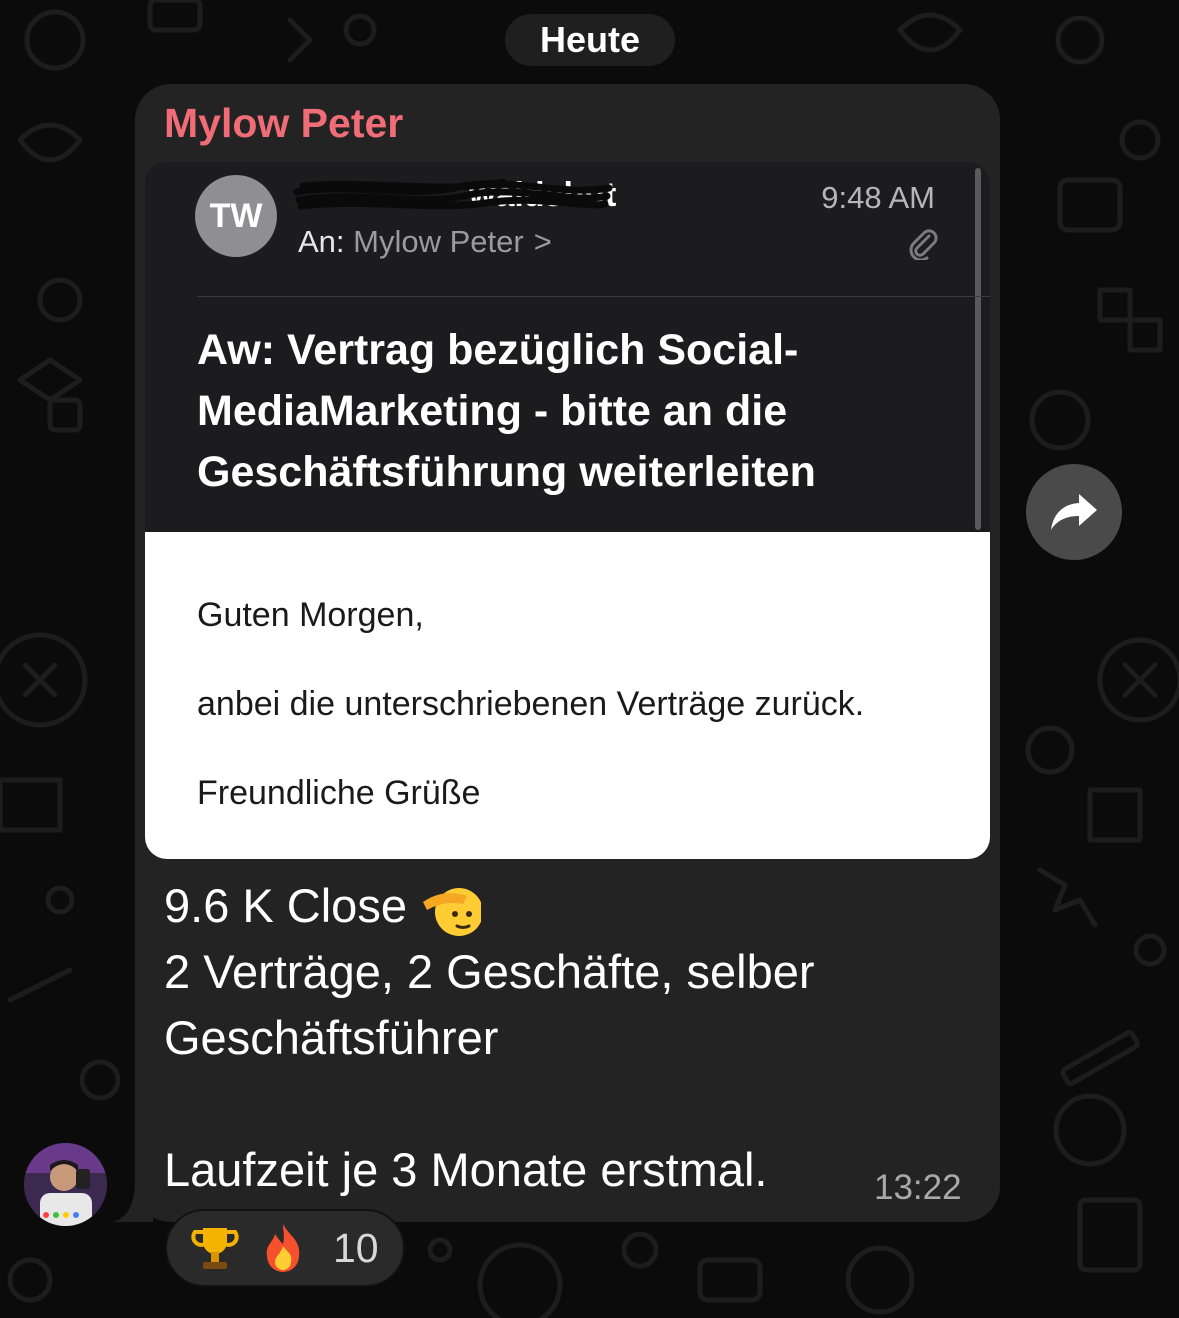 Image resolution: width=1179 pixels, height=1318 pixels. I want to click on message-line: Laufzeit je 3 Monate erstmal., so click(466, 1169).